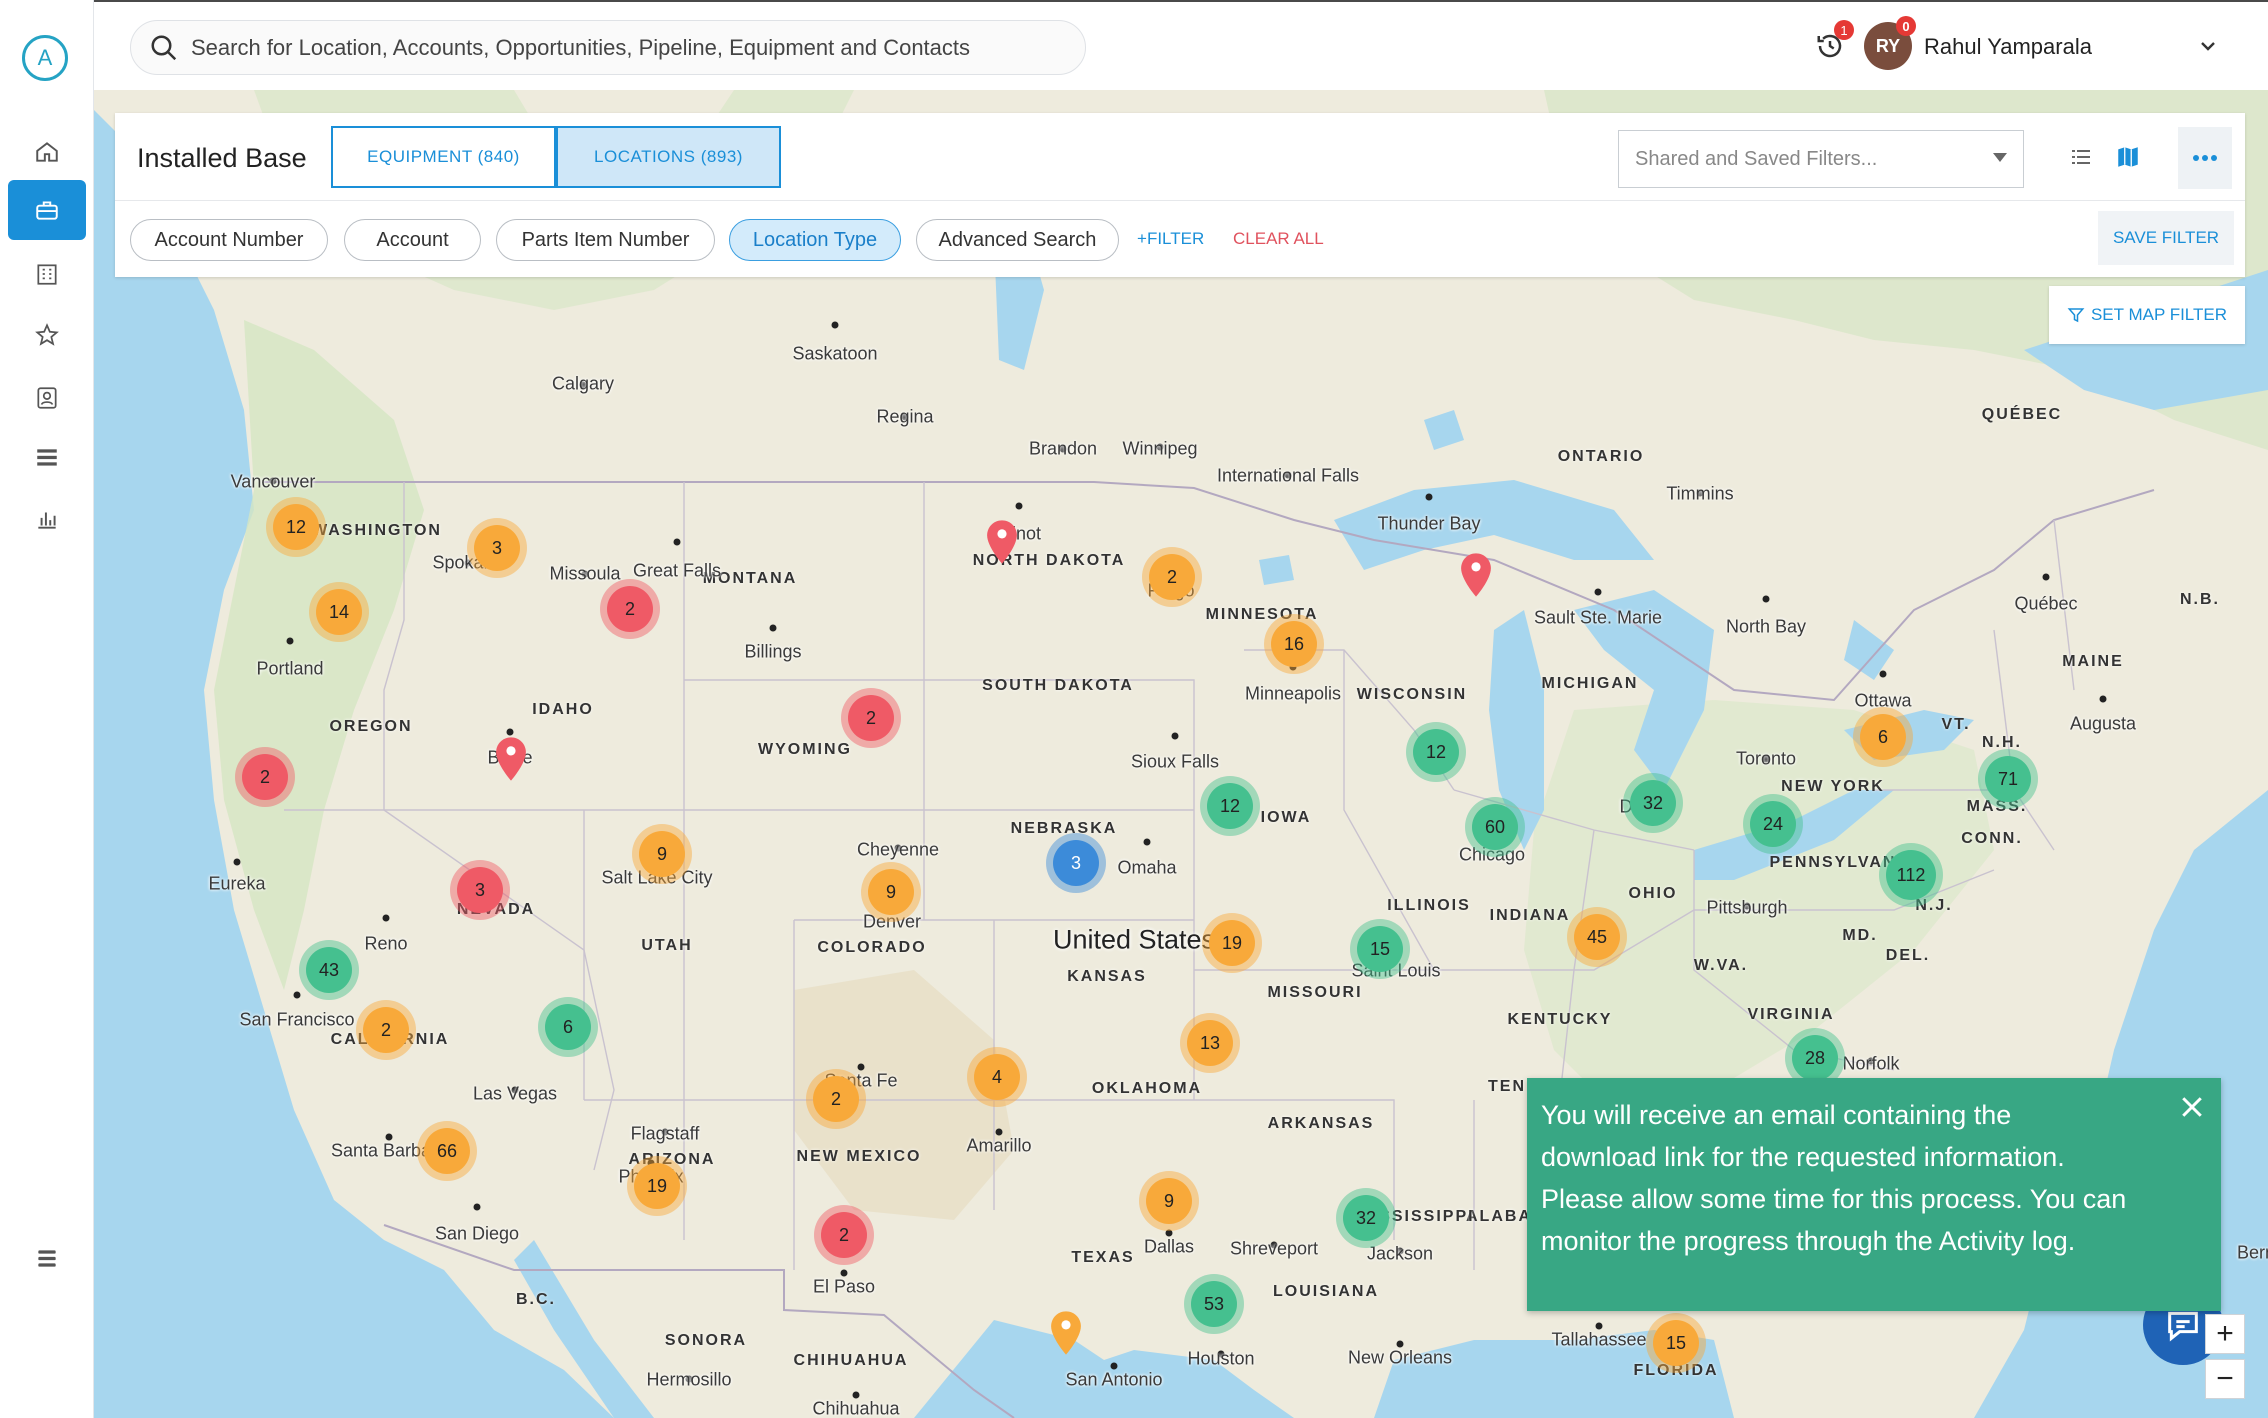  What do you see at coordinates (443, 157) in the screenshot?
I see `tab-equipment: EQUIPMENT (840)` at bounding box center [443, 157].